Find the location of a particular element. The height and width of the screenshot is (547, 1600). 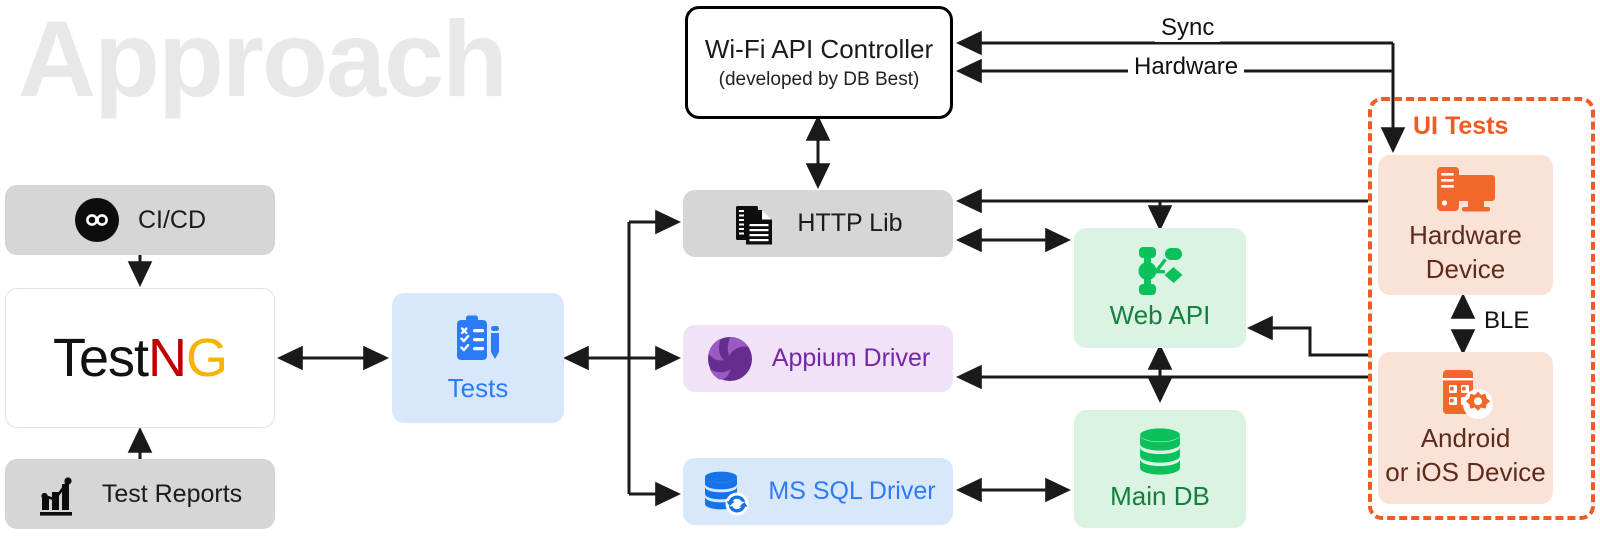

node-web-api: Web API is located at coordinates (1160, 288).